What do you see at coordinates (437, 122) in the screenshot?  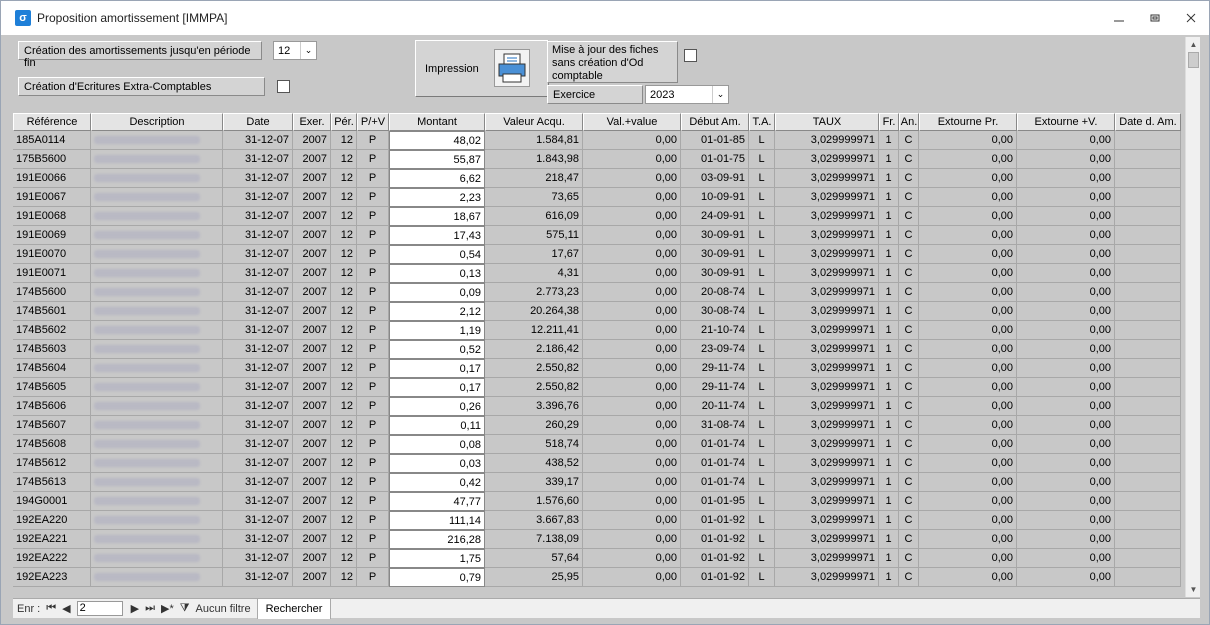 I see `column-header: Montant` at bounding box center [437, 122].